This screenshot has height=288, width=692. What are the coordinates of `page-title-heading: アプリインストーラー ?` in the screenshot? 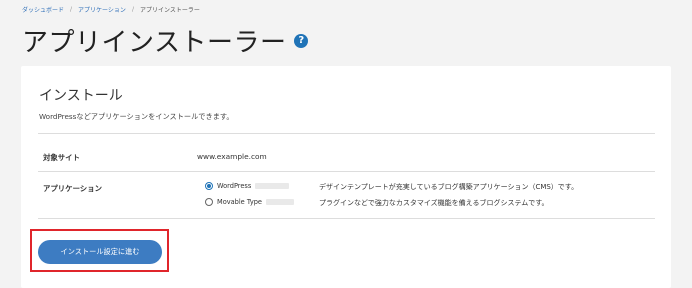 It's located at (165, 40).